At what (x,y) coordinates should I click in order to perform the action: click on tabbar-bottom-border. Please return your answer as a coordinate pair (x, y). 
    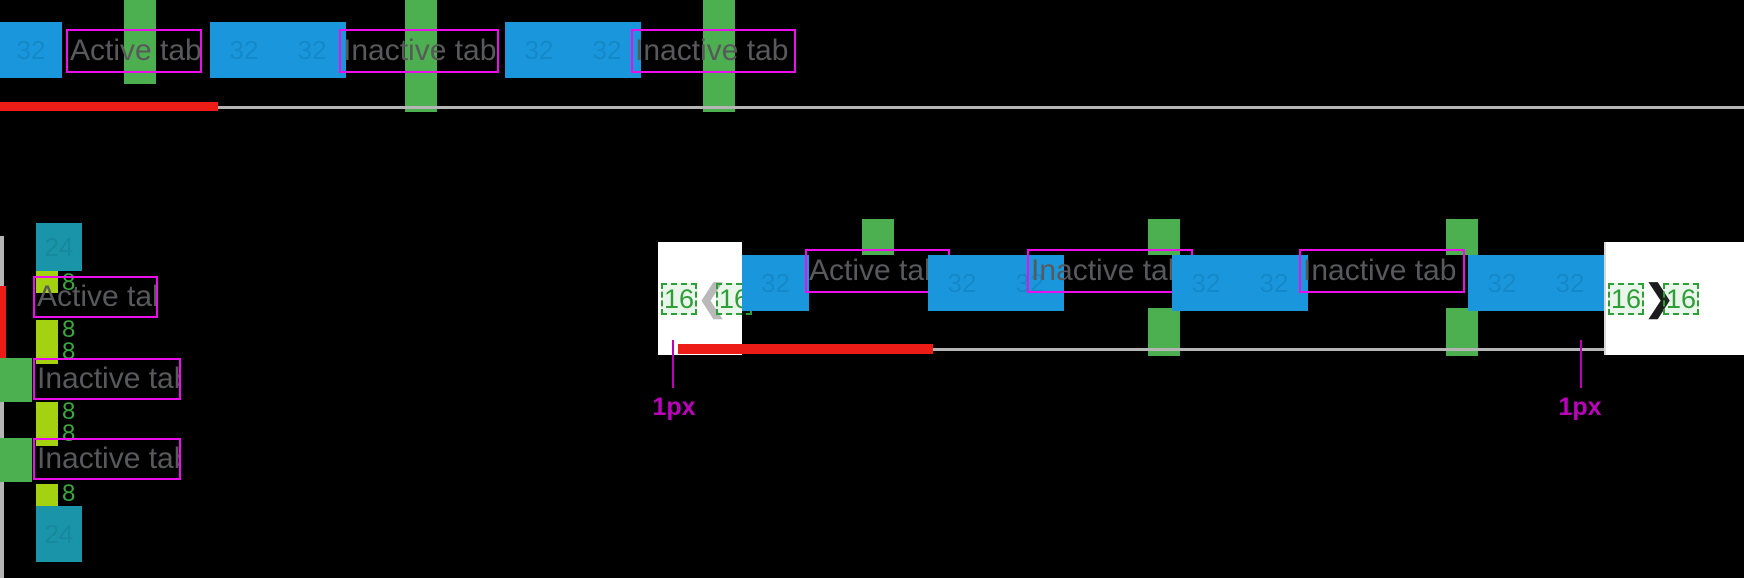
    Looking at the image, I should click on (872, 107).